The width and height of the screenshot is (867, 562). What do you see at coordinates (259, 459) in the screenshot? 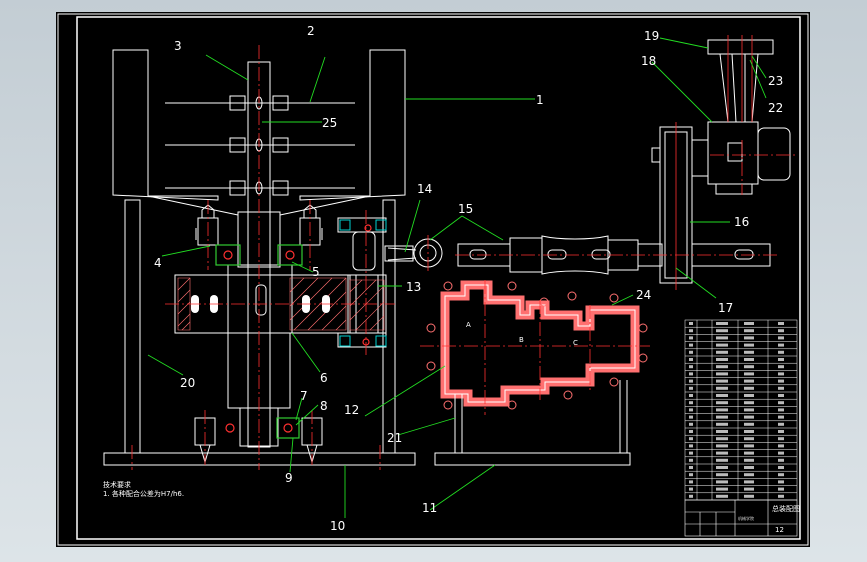
I see `base-plate-left` at bounding box center [259, 459].